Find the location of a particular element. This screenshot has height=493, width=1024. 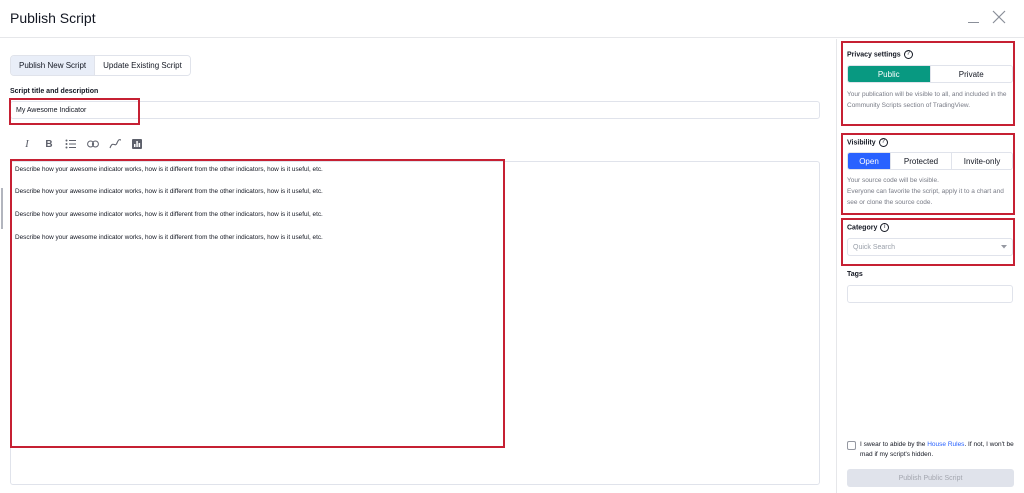

visibility-option-open: Open is located at coordinates (869, 161).